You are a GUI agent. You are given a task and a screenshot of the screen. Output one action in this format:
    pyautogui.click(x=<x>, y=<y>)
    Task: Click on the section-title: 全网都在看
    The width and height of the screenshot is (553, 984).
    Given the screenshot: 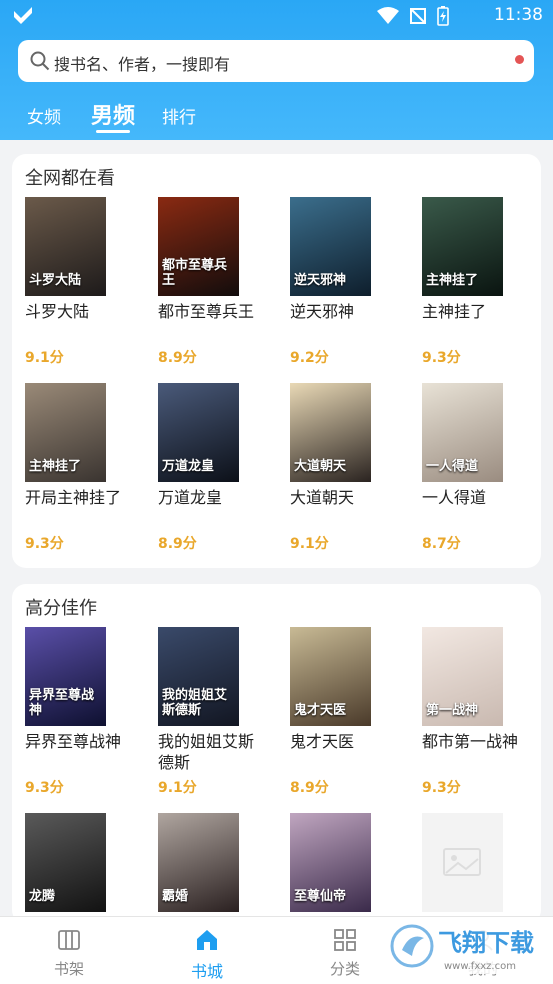 What is the action you would take?
    pyautogui.click(x=70, y=178)
    